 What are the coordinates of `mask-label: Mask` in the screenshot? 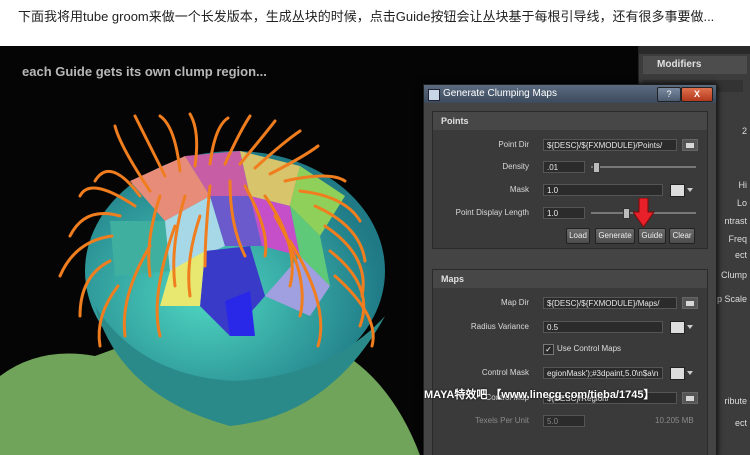 It's located at (519, 189).